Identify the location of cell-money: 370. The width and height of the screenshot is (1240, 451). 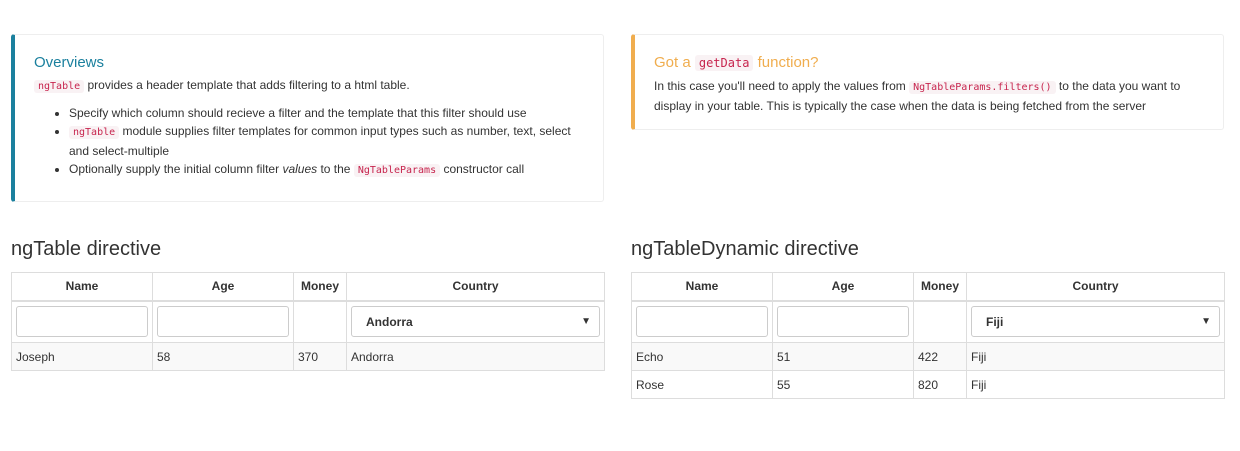
(320, 356).